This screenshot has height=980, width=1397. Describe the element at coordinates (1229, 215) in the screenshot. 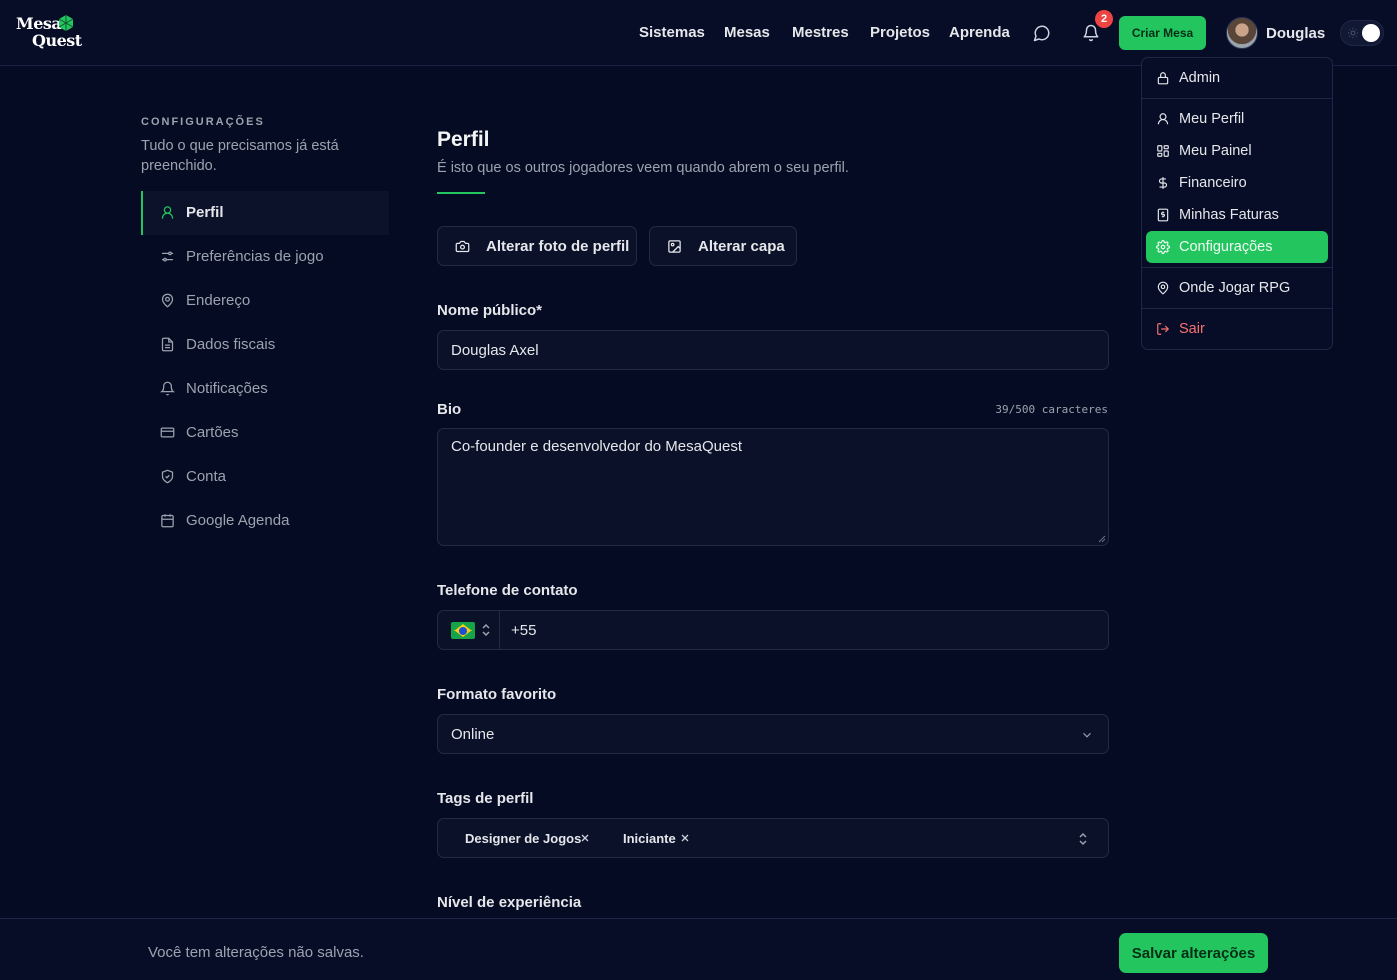

I see `menu-item-label: Minhas Faturas` at that location.